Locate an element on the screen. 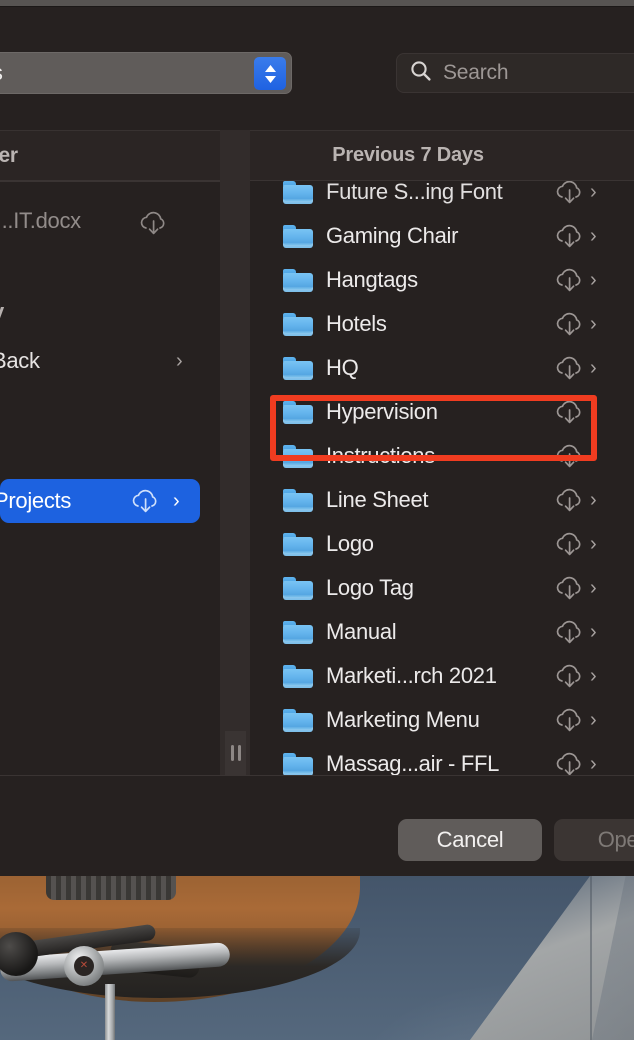  list-item: Massag...air - FFL › is located at coordinates (442, 758).